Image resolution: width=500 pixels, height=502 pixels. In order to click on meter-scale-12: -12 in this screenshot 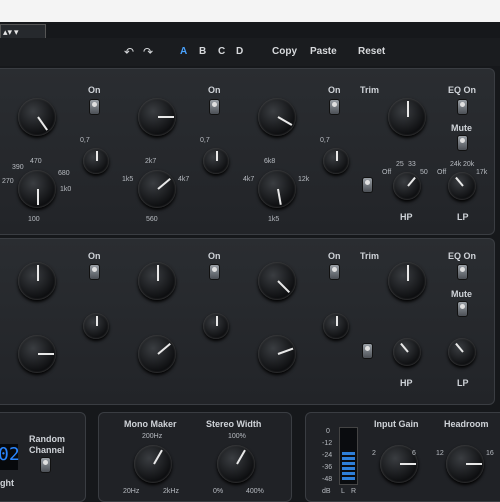, I will do `click(327, 443)`.